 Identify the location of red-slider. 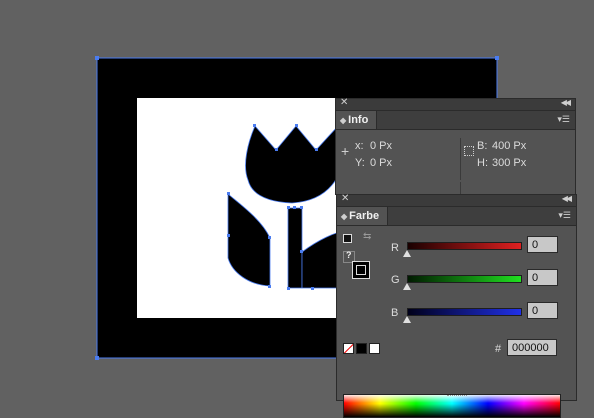
(464, 246).